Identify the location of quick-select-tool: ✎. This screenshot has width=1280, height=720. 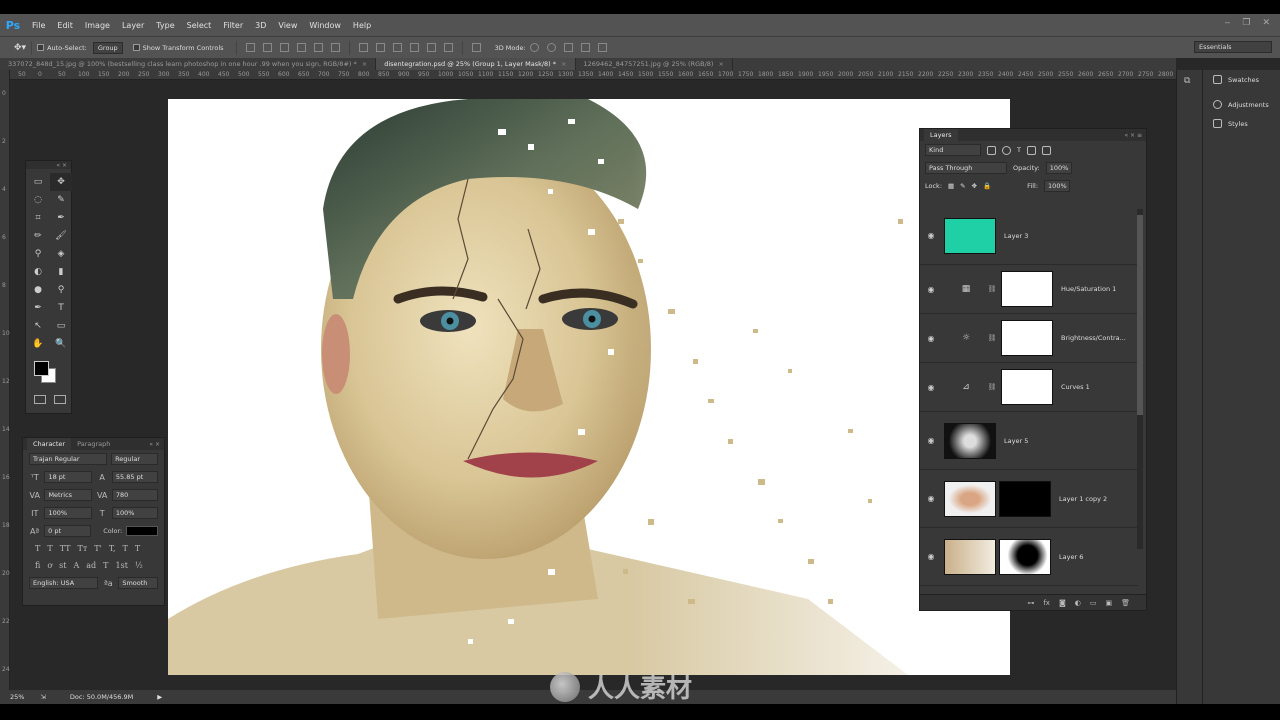
(61, 200).